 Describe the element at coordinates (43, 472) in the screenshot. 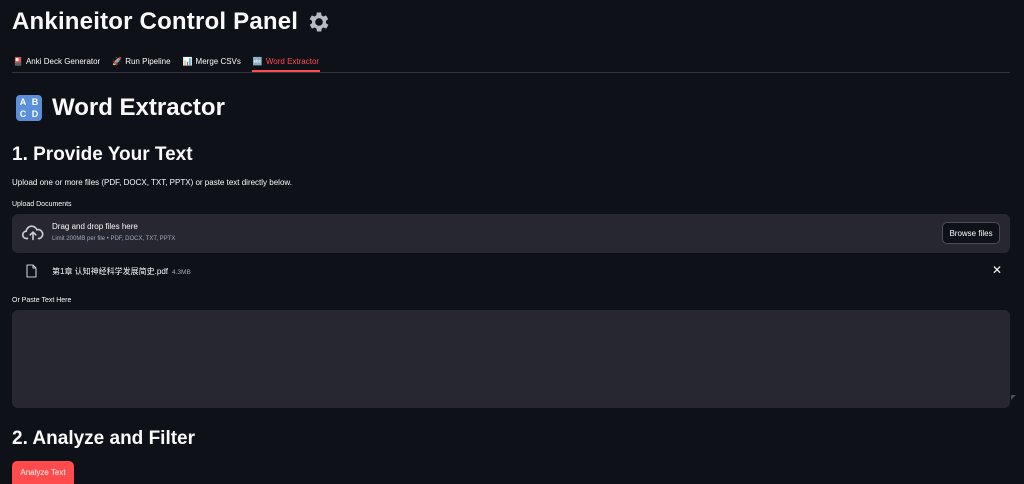

I see `analyze-text-button: Analyze Text` at that location.